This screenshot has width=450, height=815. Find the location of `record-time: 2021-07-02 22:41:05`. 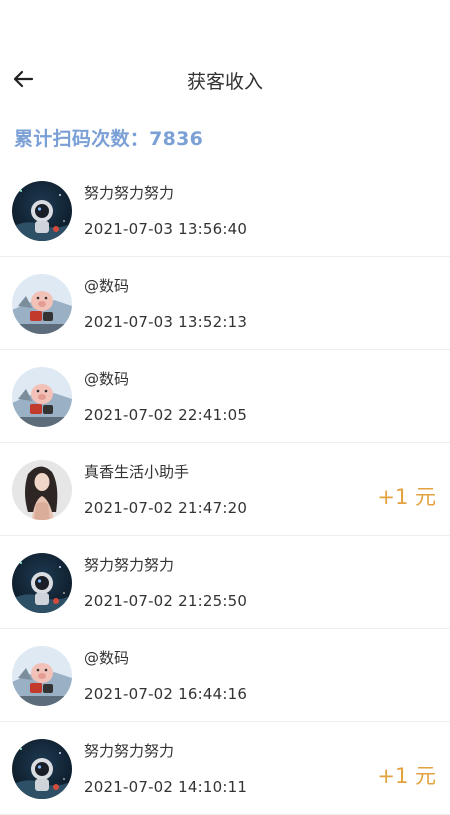

record-time: 2021-07-02 22:41:05 is located at coordinates (166, 415).